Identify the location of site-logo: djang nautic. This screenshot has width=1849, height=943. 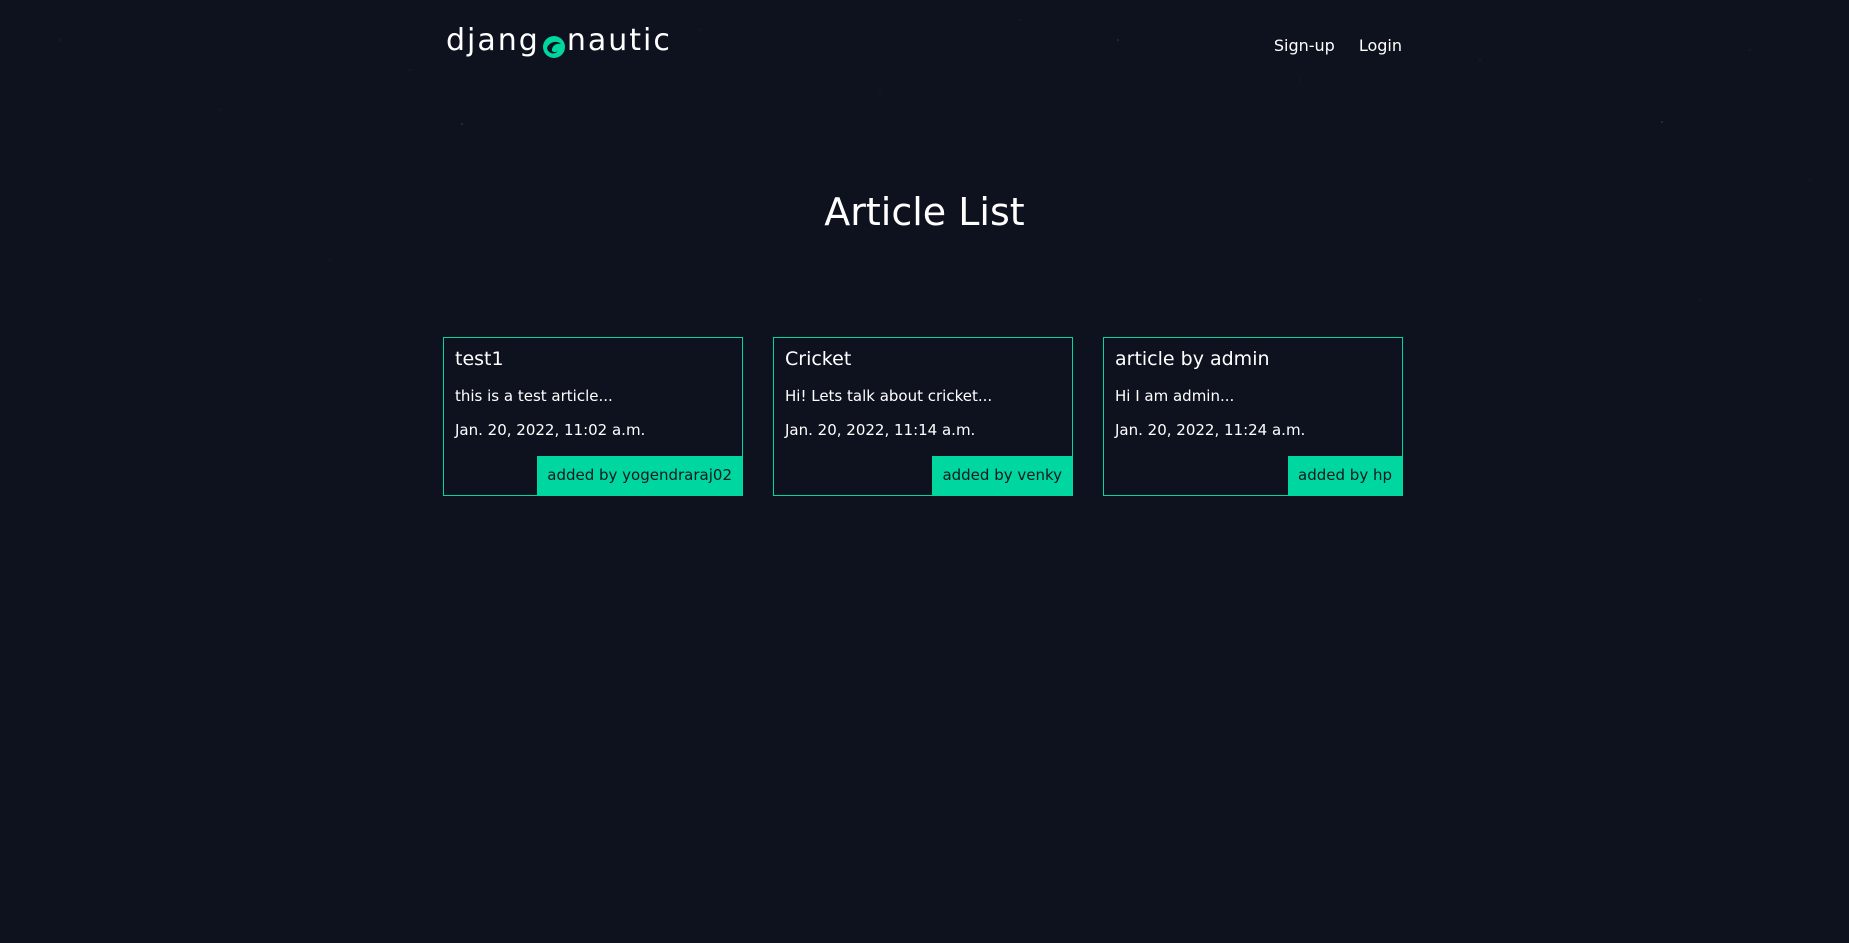
(559, 41).